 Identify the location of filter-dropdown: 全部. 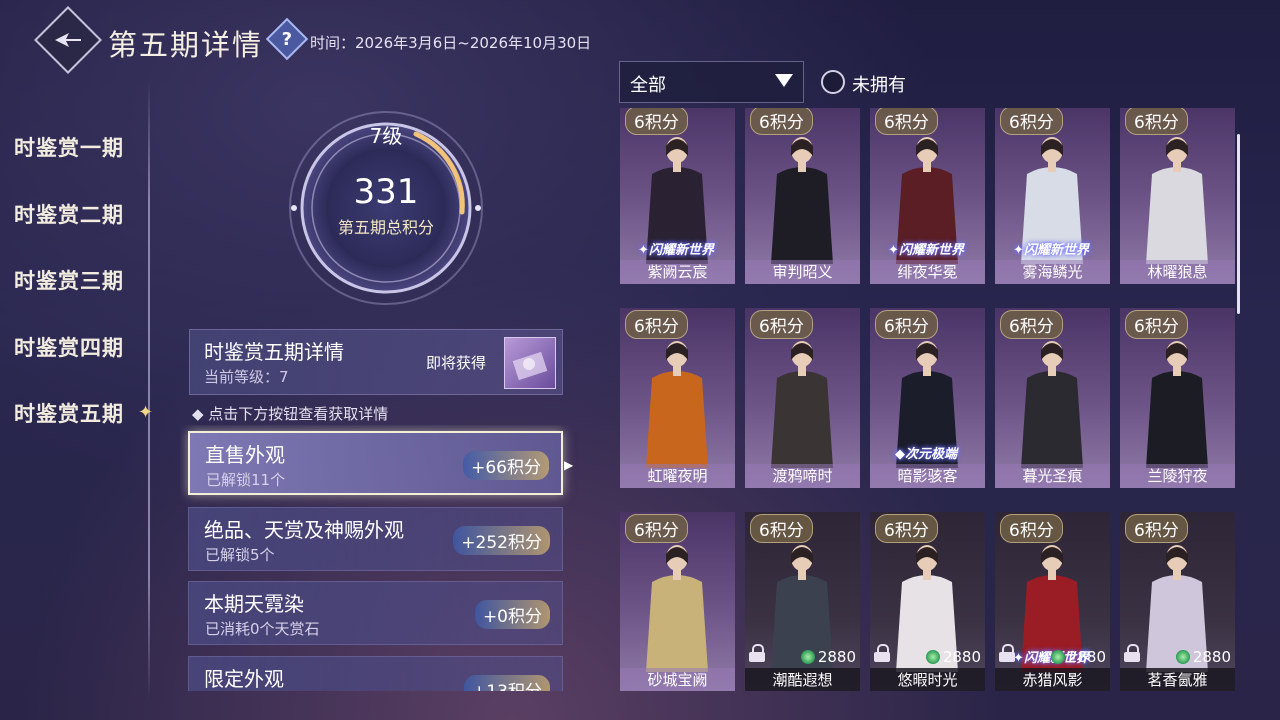
(711, 82).